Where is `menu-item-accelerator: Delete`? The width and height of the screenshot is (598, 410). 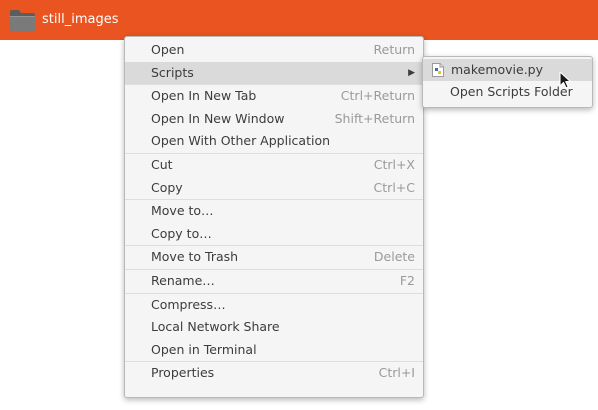
menu-item-accelerator: Delete is located at coordinates (394, 257).